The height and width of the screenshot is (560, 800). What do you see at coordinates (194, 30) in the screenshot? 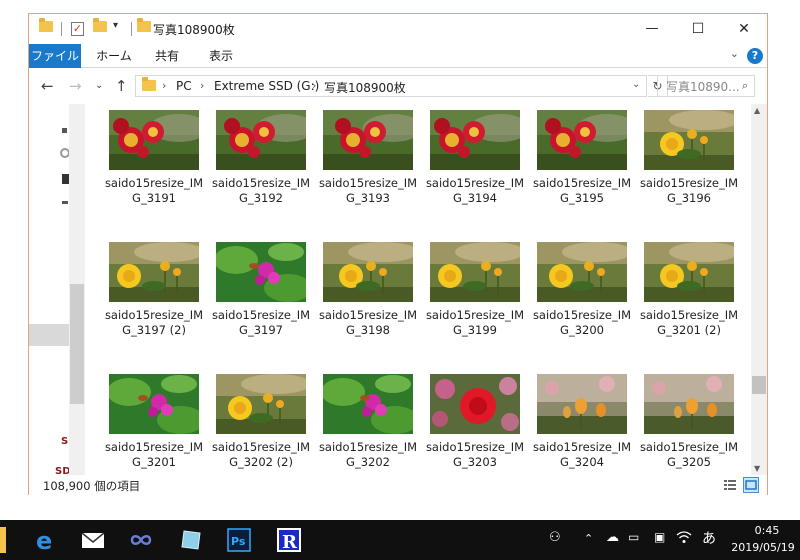
I see `window-title: 写真108900枚` at bounding box center [194, 30].